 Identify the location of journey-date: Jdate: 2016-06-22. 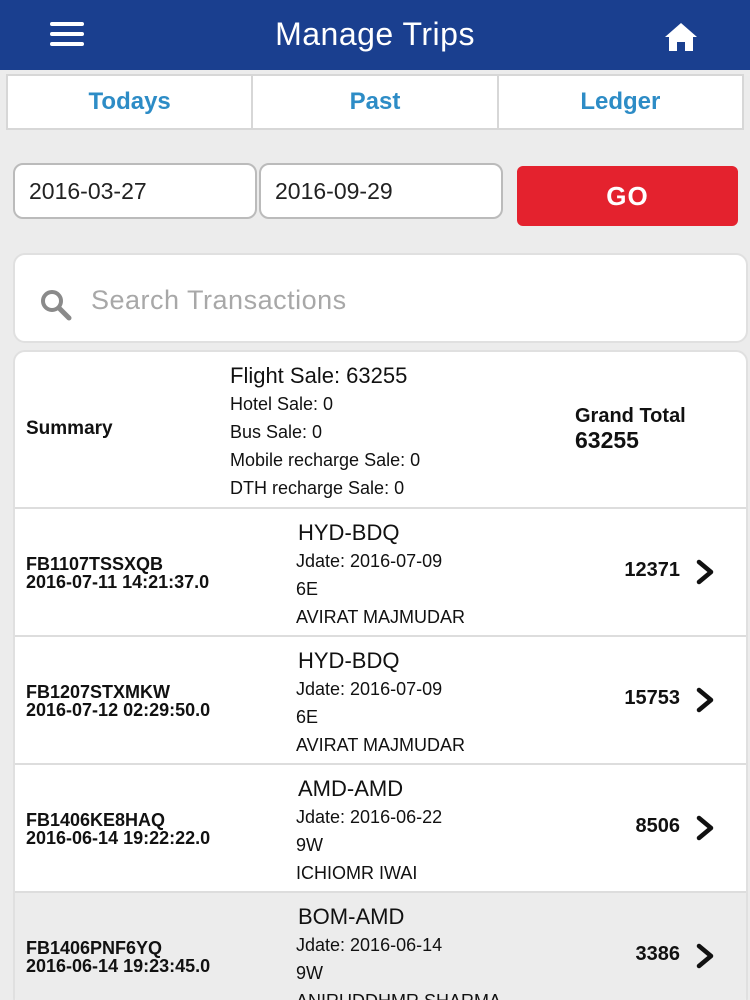
(369, 817).